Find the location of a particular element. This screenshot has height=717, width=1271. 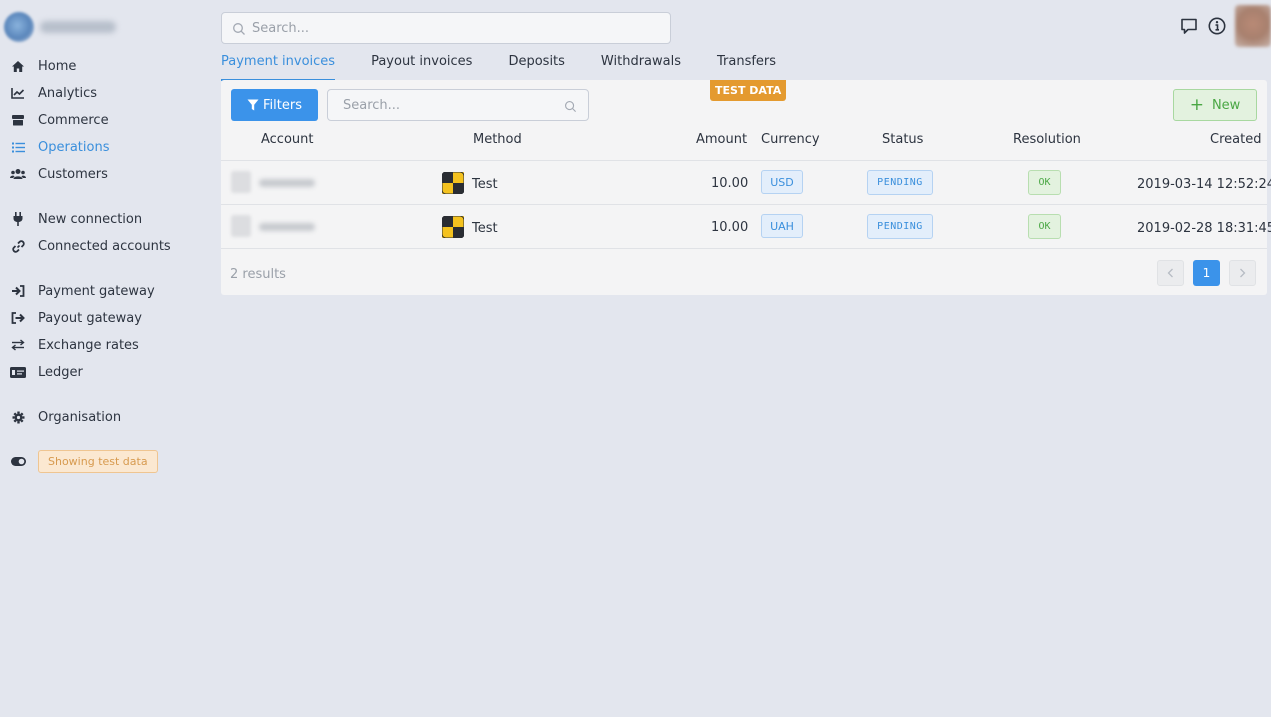

sidebar-item-payout-gateway: Payout gateway is located at coordinates (71, 318).